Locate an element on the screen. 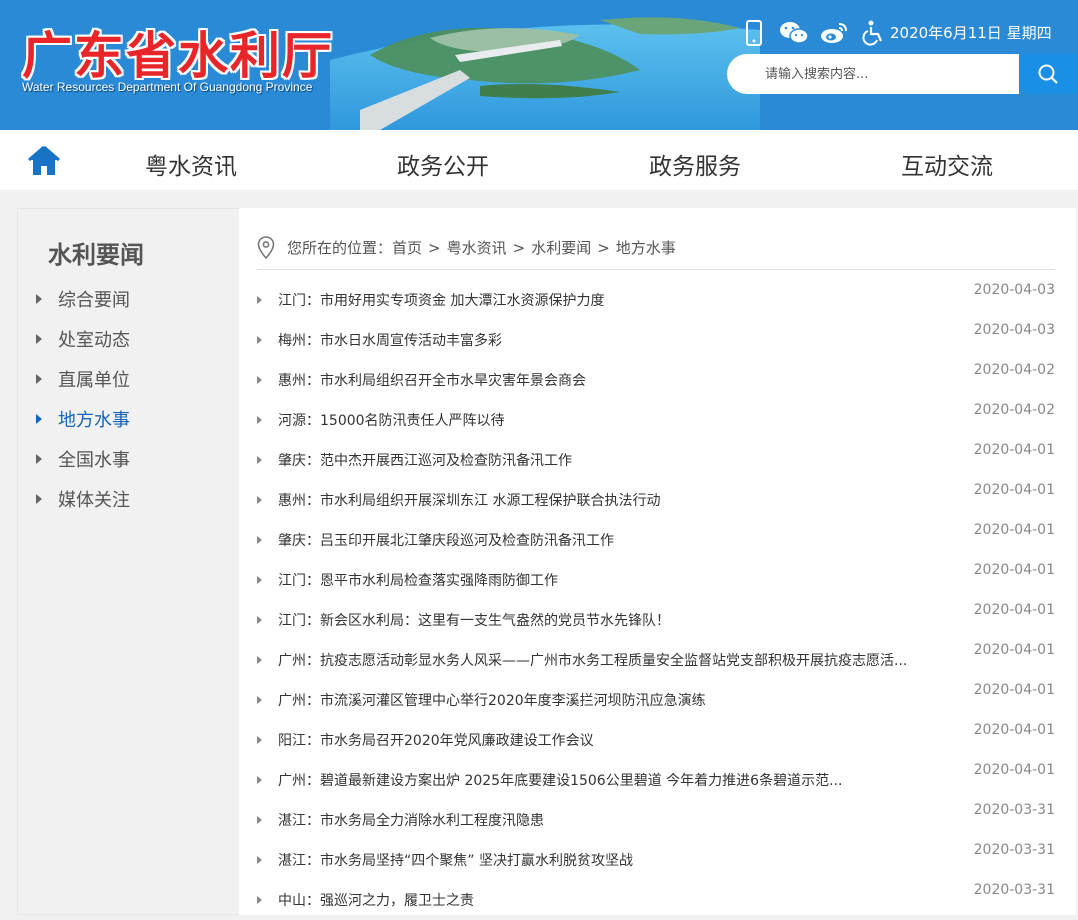 Image resolution: width=1078 pixels, height=920 pixels. location-pin-icon is located at coordinates (266, 248).